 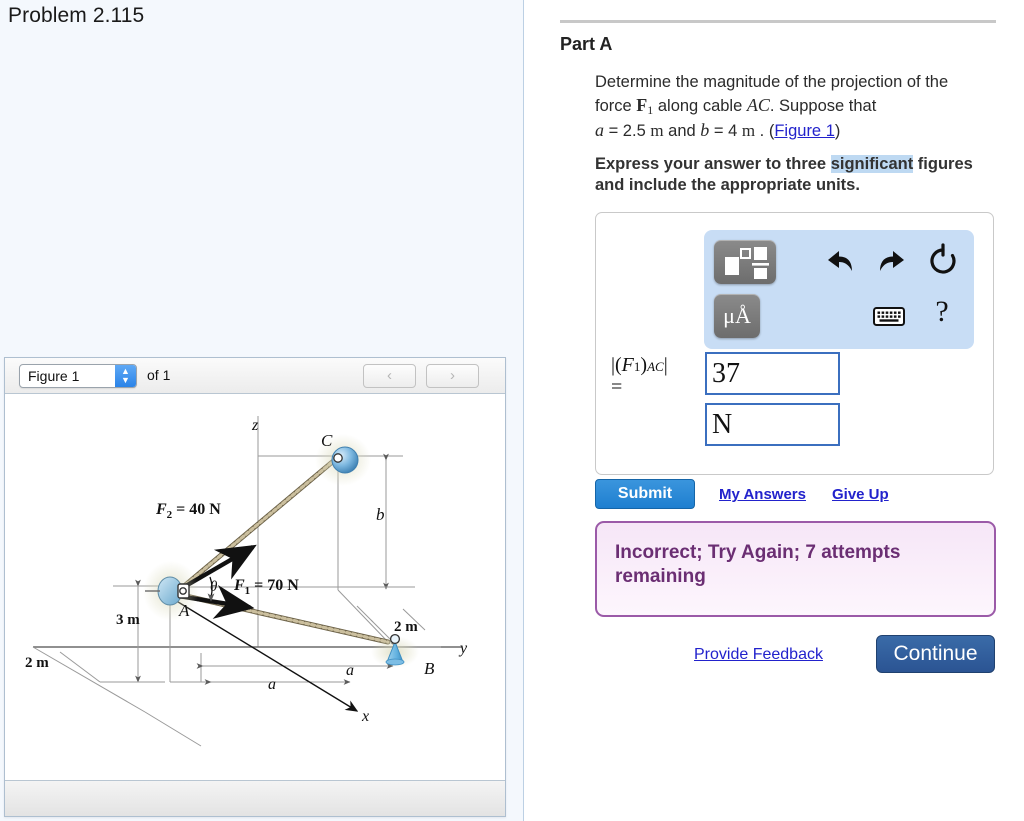 What do you see at coordinates (758, 655) in the screenshot?
I see `provide-feedback-link: Provide Feedback` at bounding box center [758, 655].